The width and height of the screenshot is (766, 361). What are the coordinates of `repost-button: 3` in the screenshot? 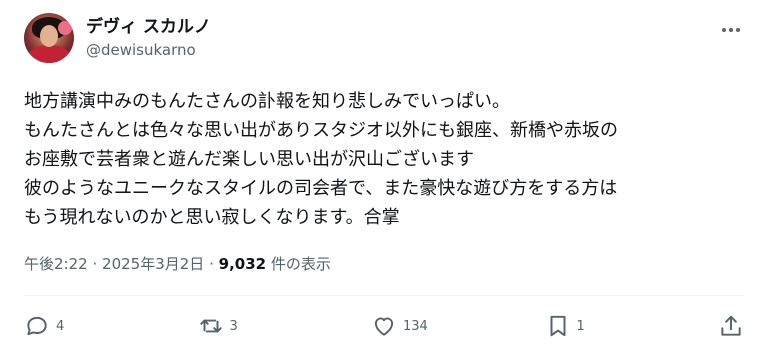 It's located at (228, 326).